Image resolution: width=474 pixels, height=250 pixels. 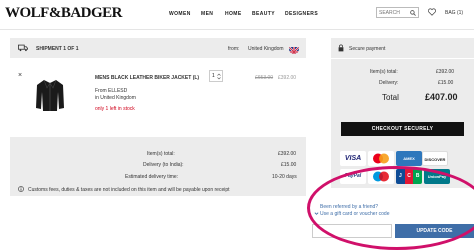 I want to click on secure-delivery-label: Delivery:, so click(x=389, y=83).